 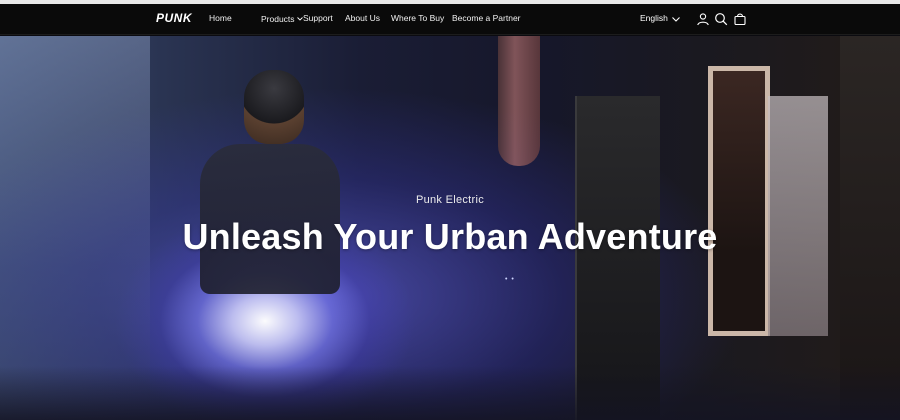 What do you see at coordinates (519, 101) in the screenshot?
I see `hero-bg-pipe` at bounding box center [519, 101].